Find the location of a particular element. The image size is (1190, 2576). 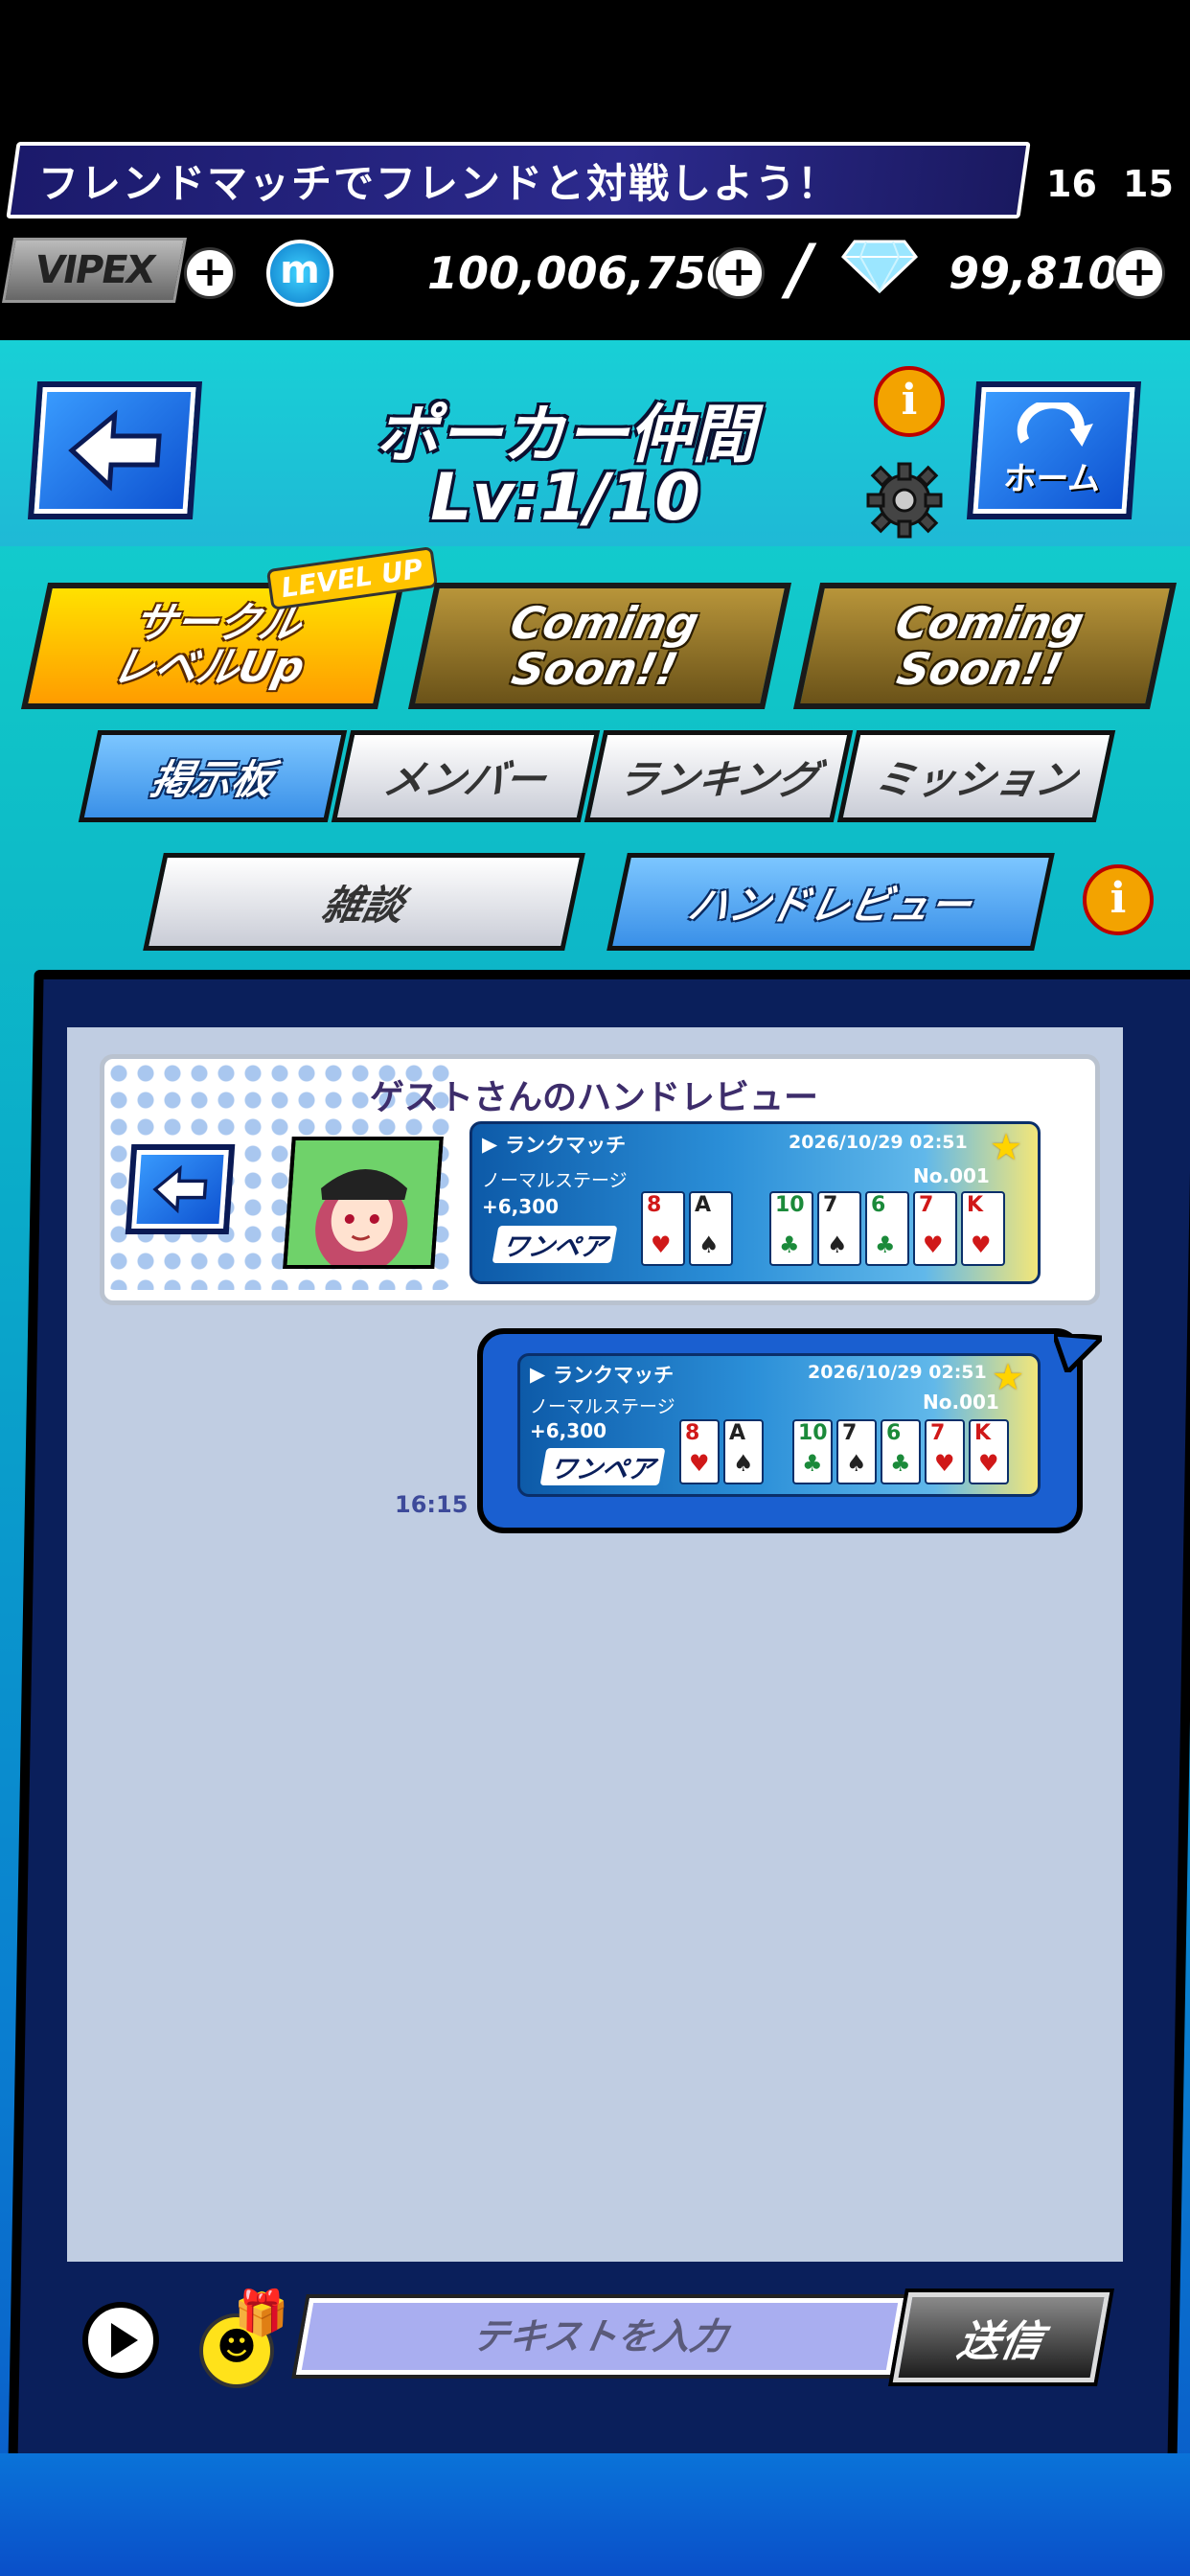

circle-levelup-label: サークル レベルUp is located at coordinates (208, 645).